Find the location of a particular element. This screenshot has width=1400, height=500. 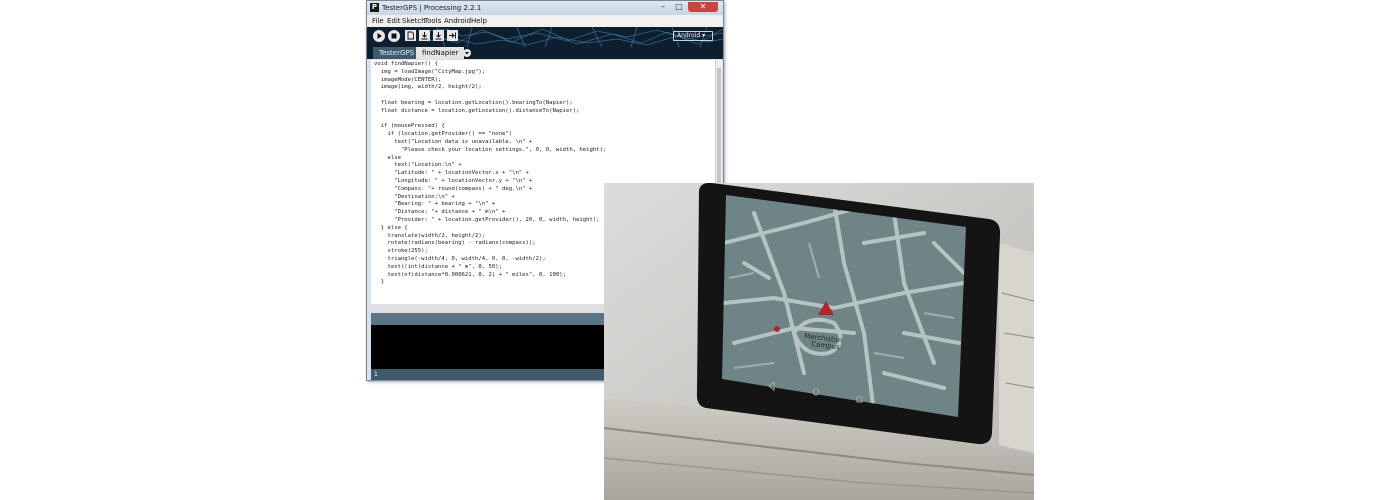

line-number: 1 is located at coordinates (376, 374).